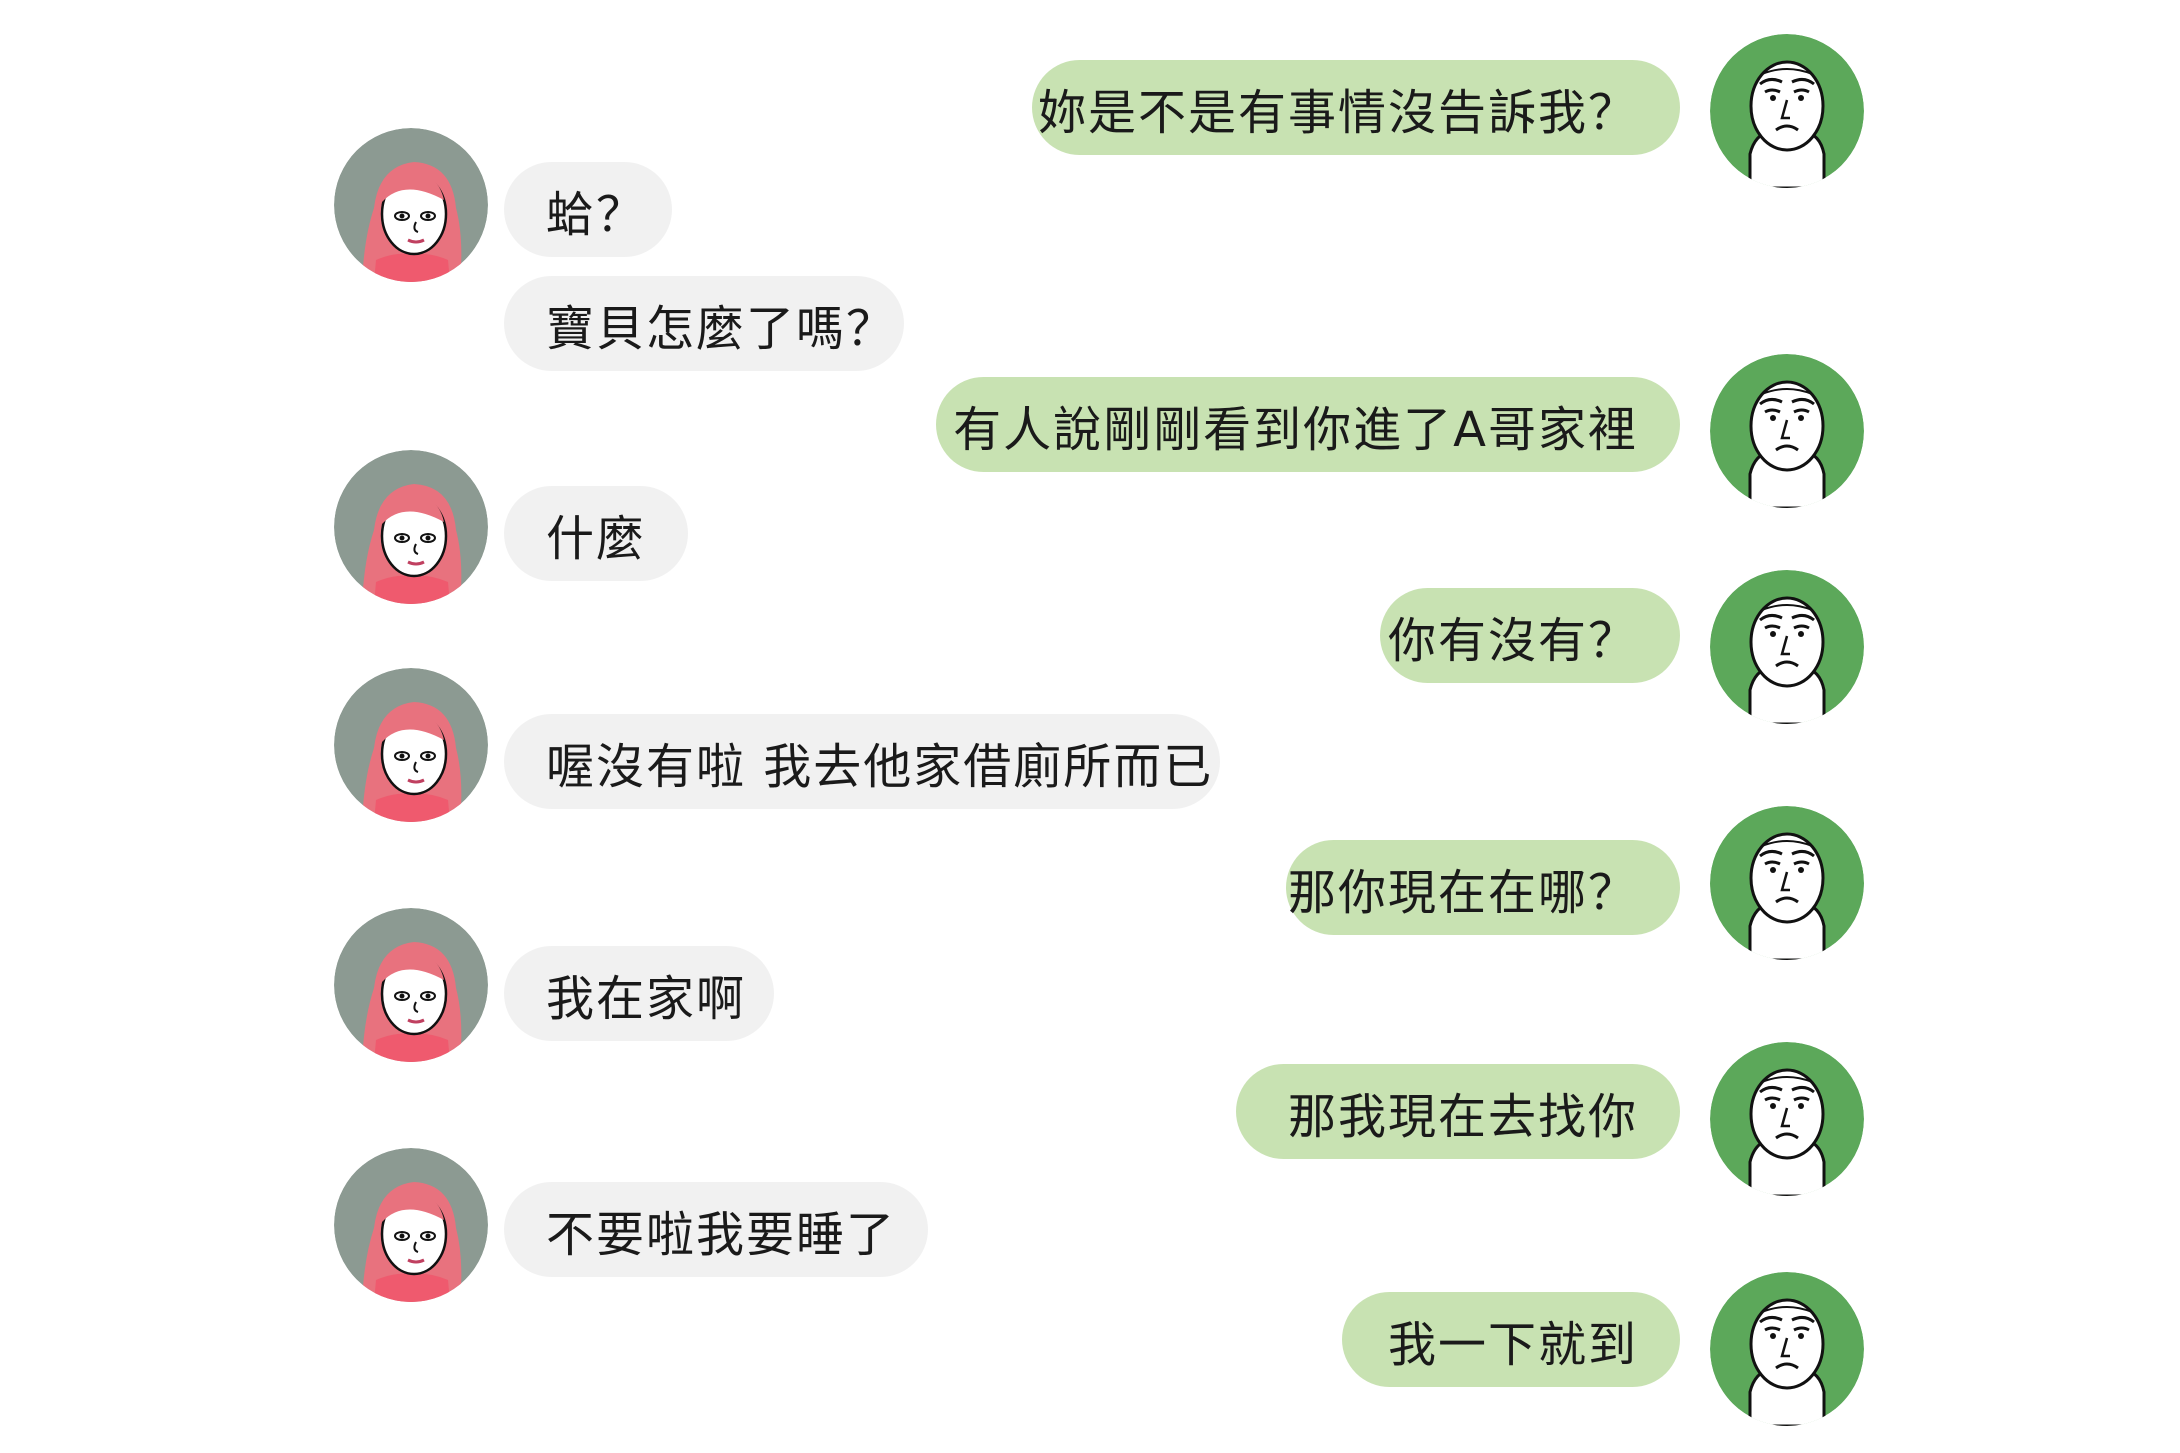 This screenshot has height=1453, width=2180. I want to click on message-bubble-other: 什麼, so click(596, 533).